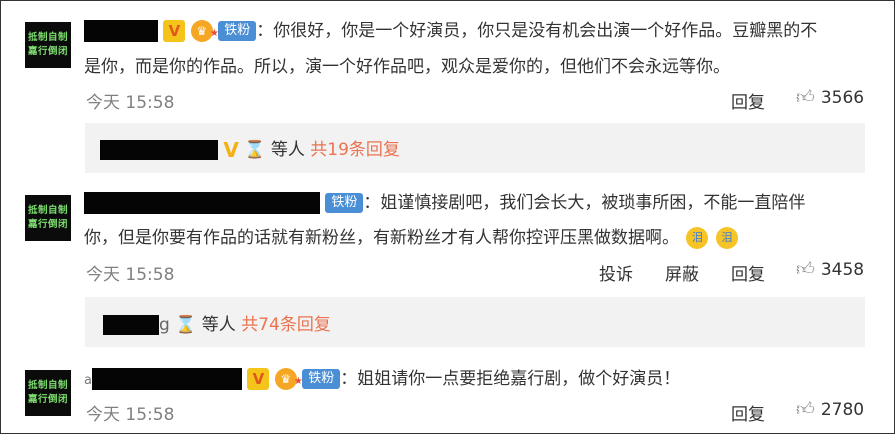 This screenshot has width=895, height=434. What do you see at coordinates (286, 325) in the screenshot?
I see `reply-count-link: 共74条回复` at bounding box center [286, 325].